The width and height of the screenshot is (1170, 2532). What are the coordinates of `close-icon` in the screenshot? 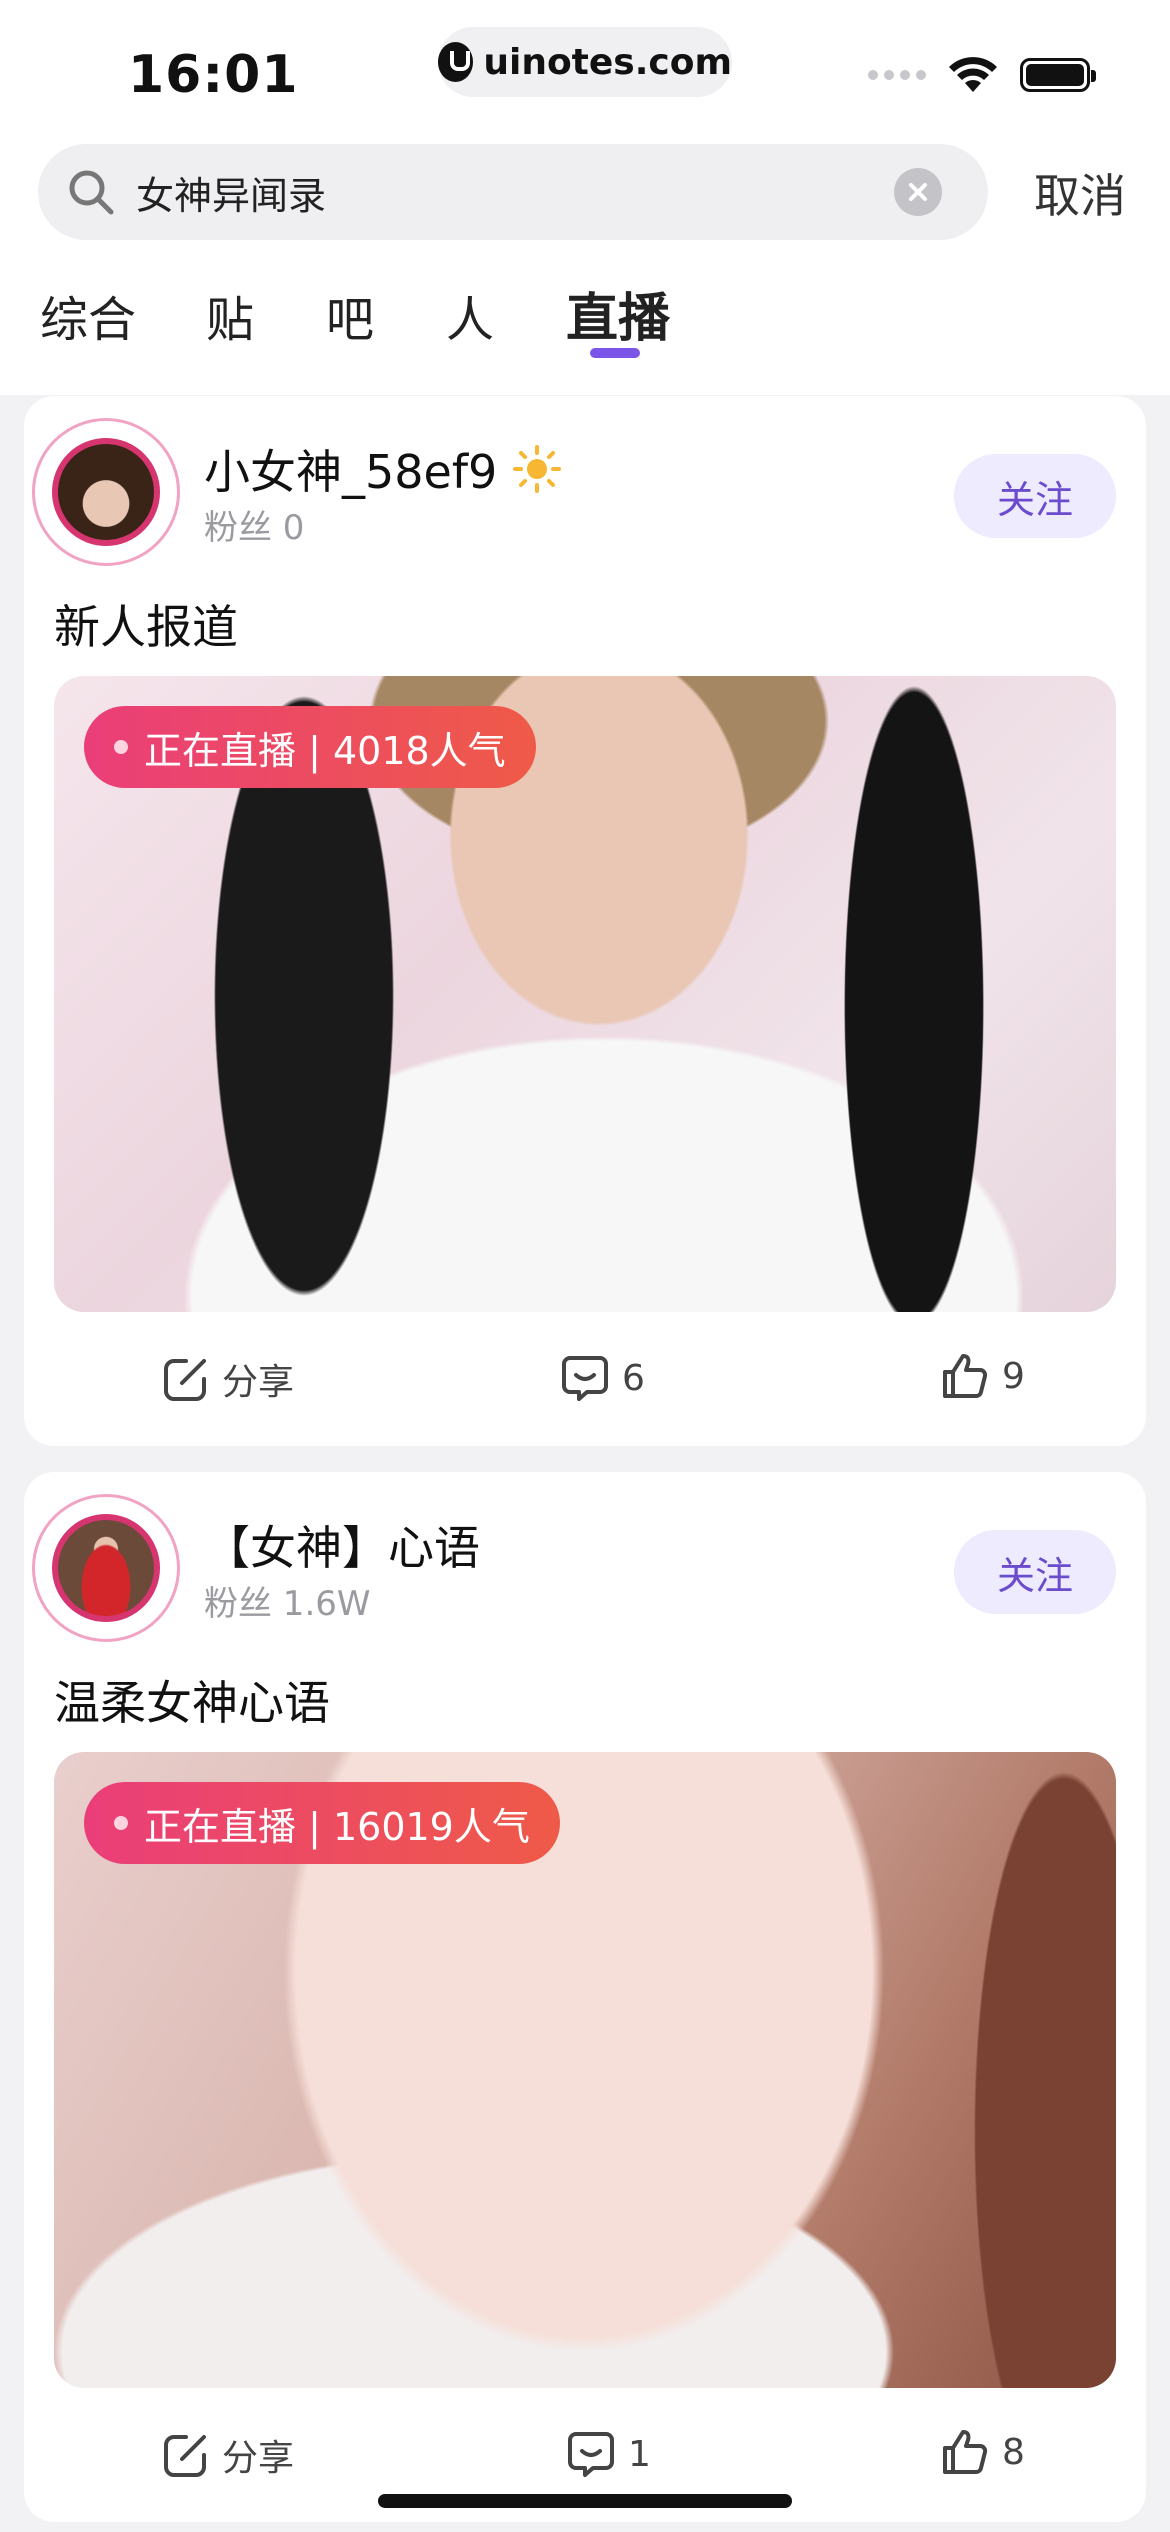 It's located at (918, 192).